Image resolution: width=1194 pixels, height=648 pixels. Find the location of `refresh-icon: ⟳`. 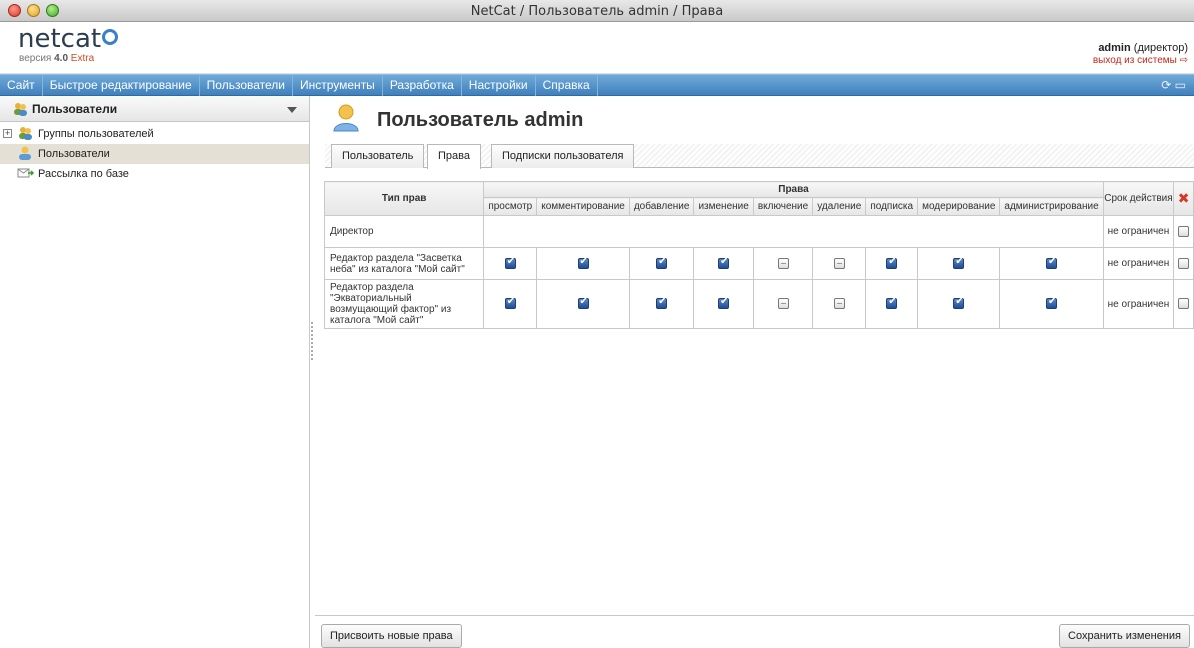

refresh-icon: ⟳ is located at coordinates (1166, 85).